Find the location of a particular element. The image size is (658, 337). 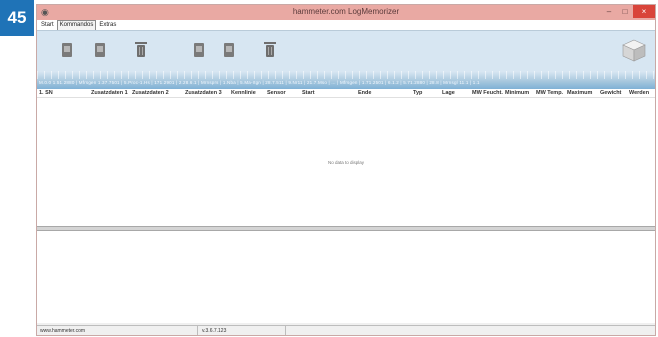

menu-tab-extras: Extras is located at coordinates (107, 25).